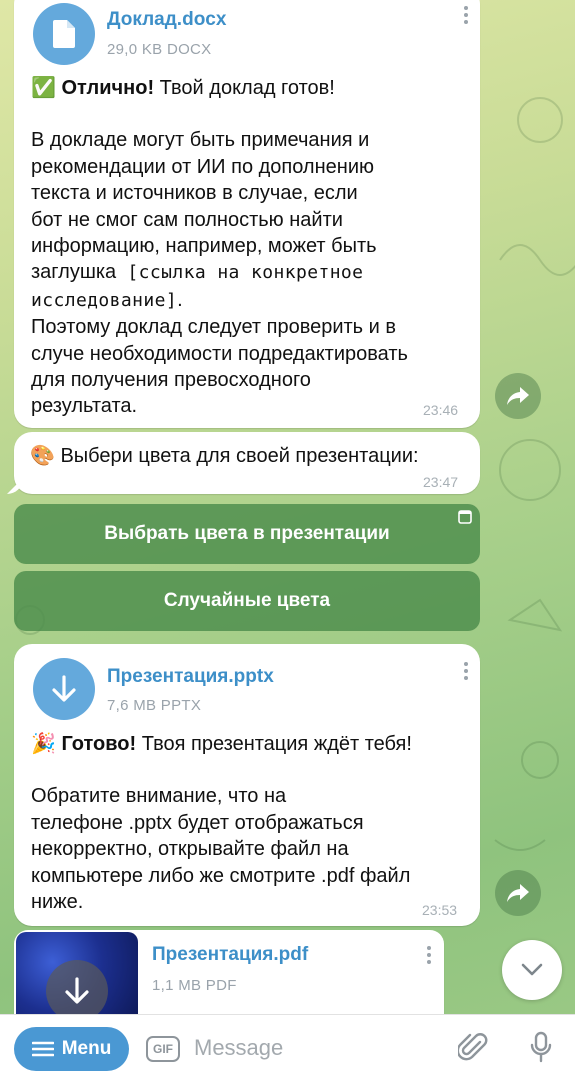 The height and width of the screenshot is (1076, 575). Describe the element at coordinates (197, 822) in the screenshot. I see `text-line: телефоне .pptx будет отображаться` at that location.